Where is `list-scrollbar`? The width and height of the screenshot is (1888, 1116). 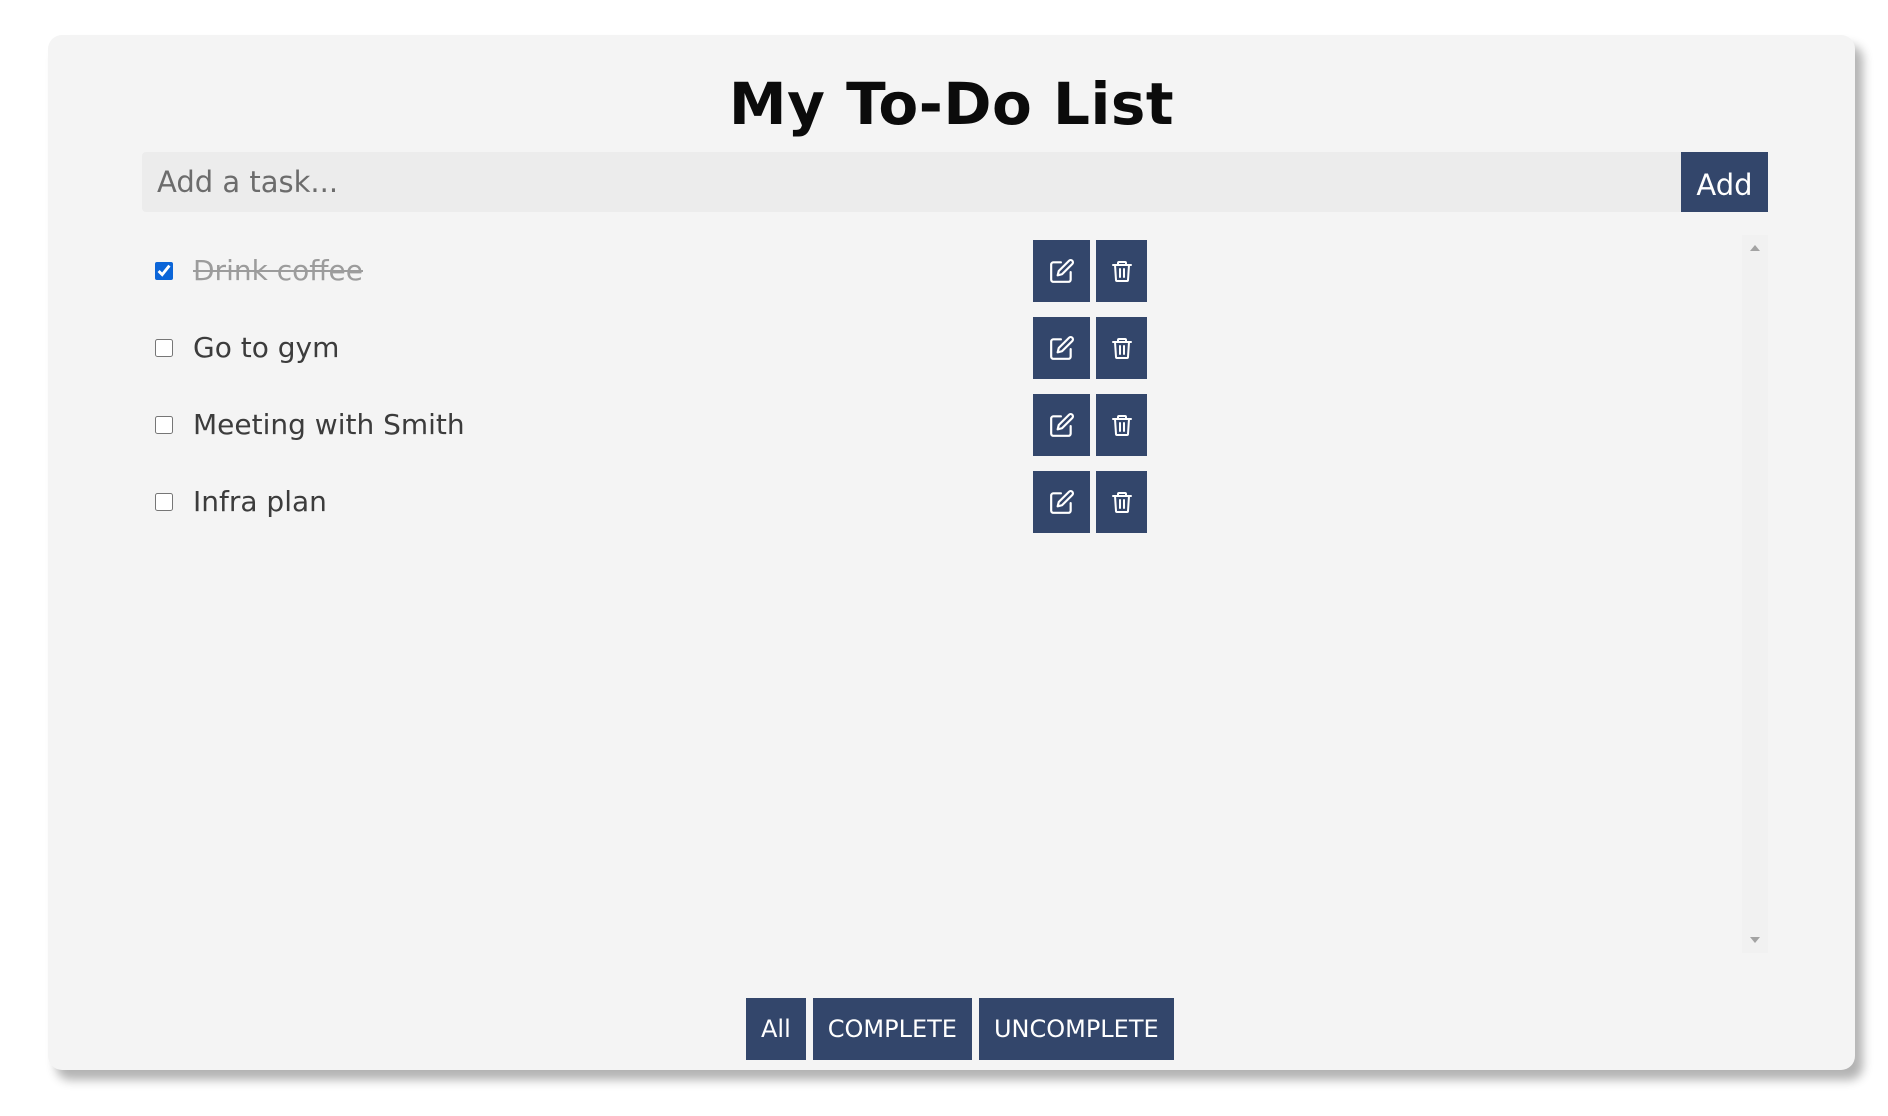
list-scrollbar is located at coordinates (1755, 594).